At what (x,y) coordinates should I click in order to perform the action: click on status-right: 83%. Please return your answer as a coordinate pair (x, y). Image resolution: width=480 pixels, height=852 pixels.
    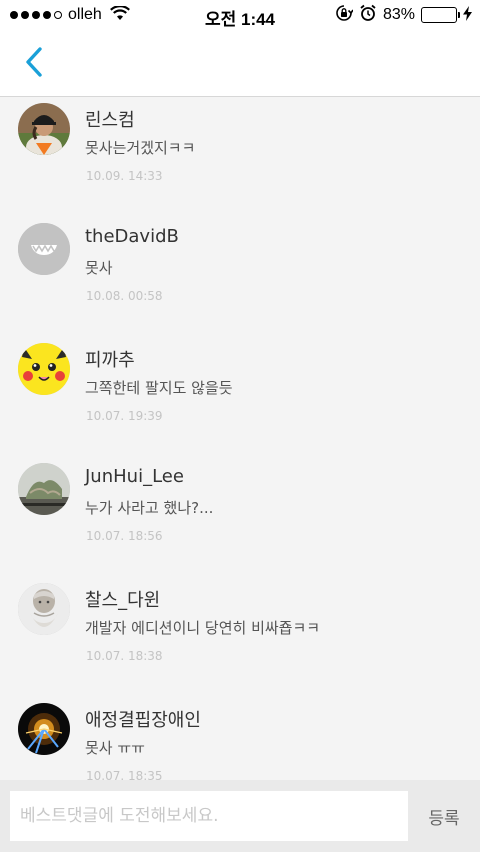
    Looking at the image, I should click on (403, 15).